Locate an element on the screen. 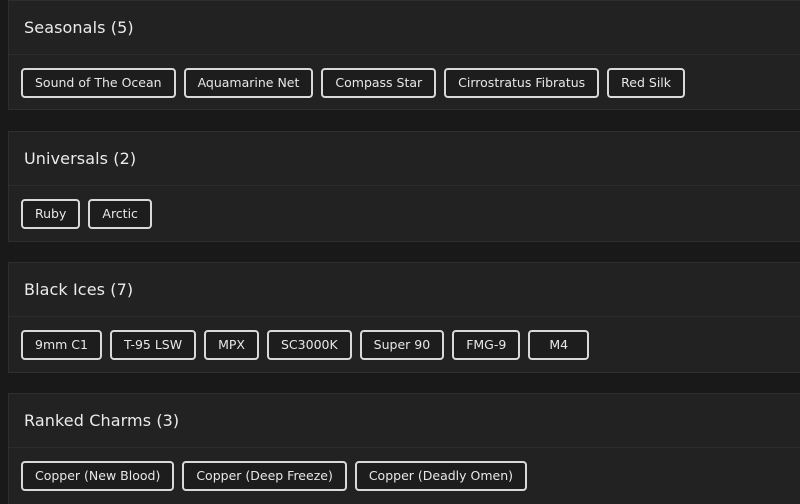 This screenshot has height=504, width=800. tag-9mm-c1: 9mm C1 is located at coordinates (61, 345).